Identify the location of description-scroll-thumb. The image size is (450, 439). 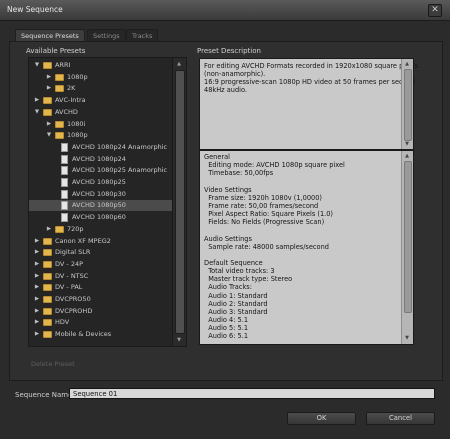
(408, 105).